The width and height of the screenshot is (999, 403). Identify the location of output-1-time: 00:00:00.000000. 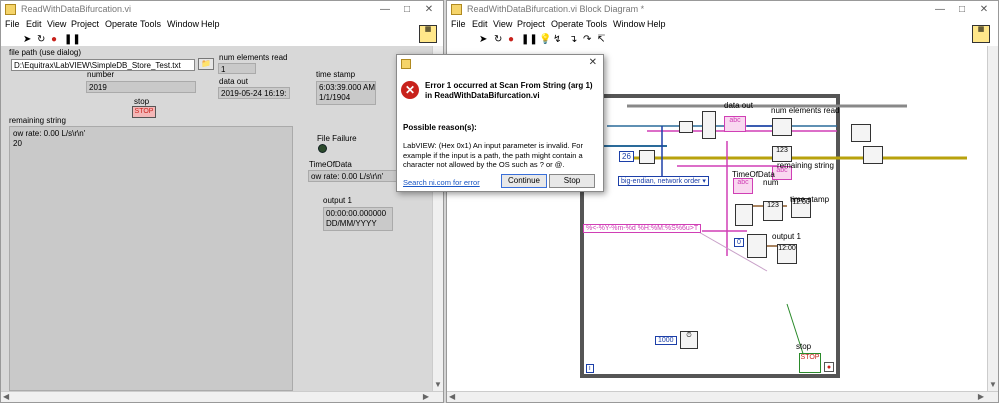
(356, 213).